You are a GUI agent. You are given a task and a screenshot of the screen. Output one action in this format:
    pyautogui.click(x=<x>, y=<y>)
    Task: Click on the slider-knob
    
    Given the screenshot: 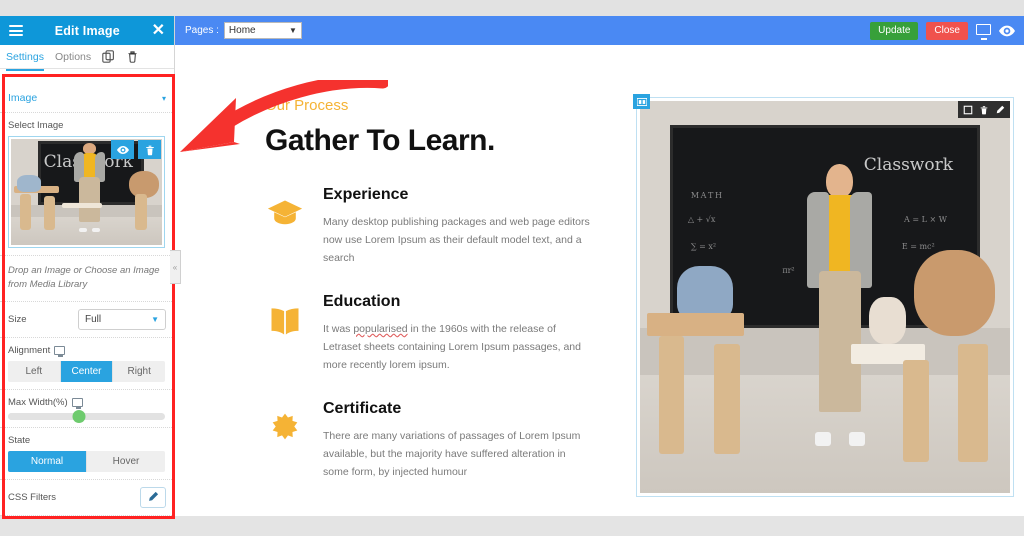 What is the action you would take?
    pyautogui.click(x=79, y=416)
    